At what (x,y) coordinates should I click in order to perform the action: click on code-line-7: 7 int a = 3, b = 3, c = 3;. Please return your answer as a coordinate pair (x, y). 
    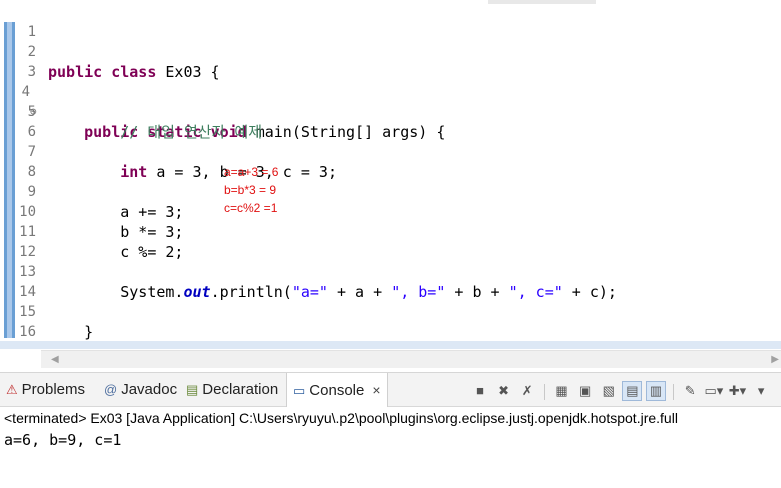
    Looking at the image, I should click on (390, 151).